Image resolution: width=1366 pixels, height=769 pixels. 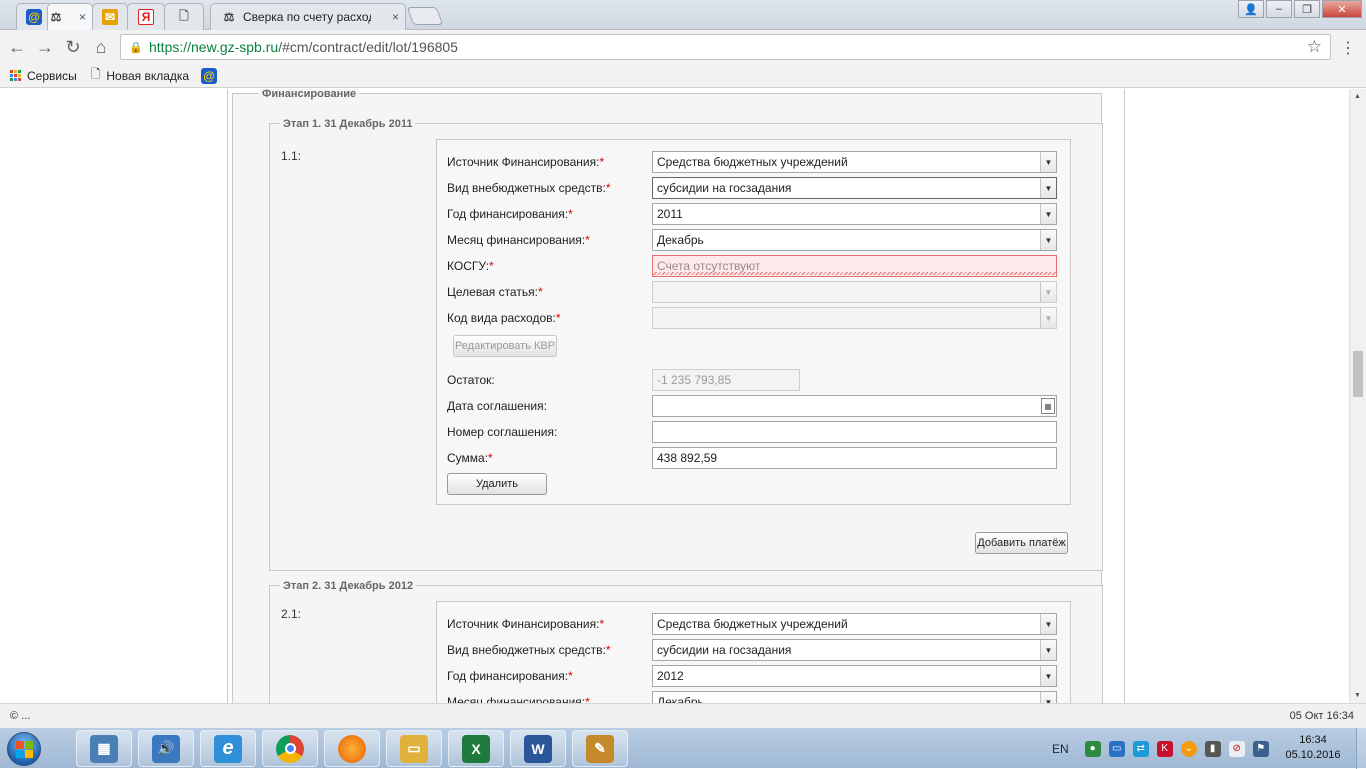 What do you see at coordinates (529, 188) in the screenshot?
I see `offbudget-label: Вид внебюджетных средств:*` at bounding box center [529, 188].